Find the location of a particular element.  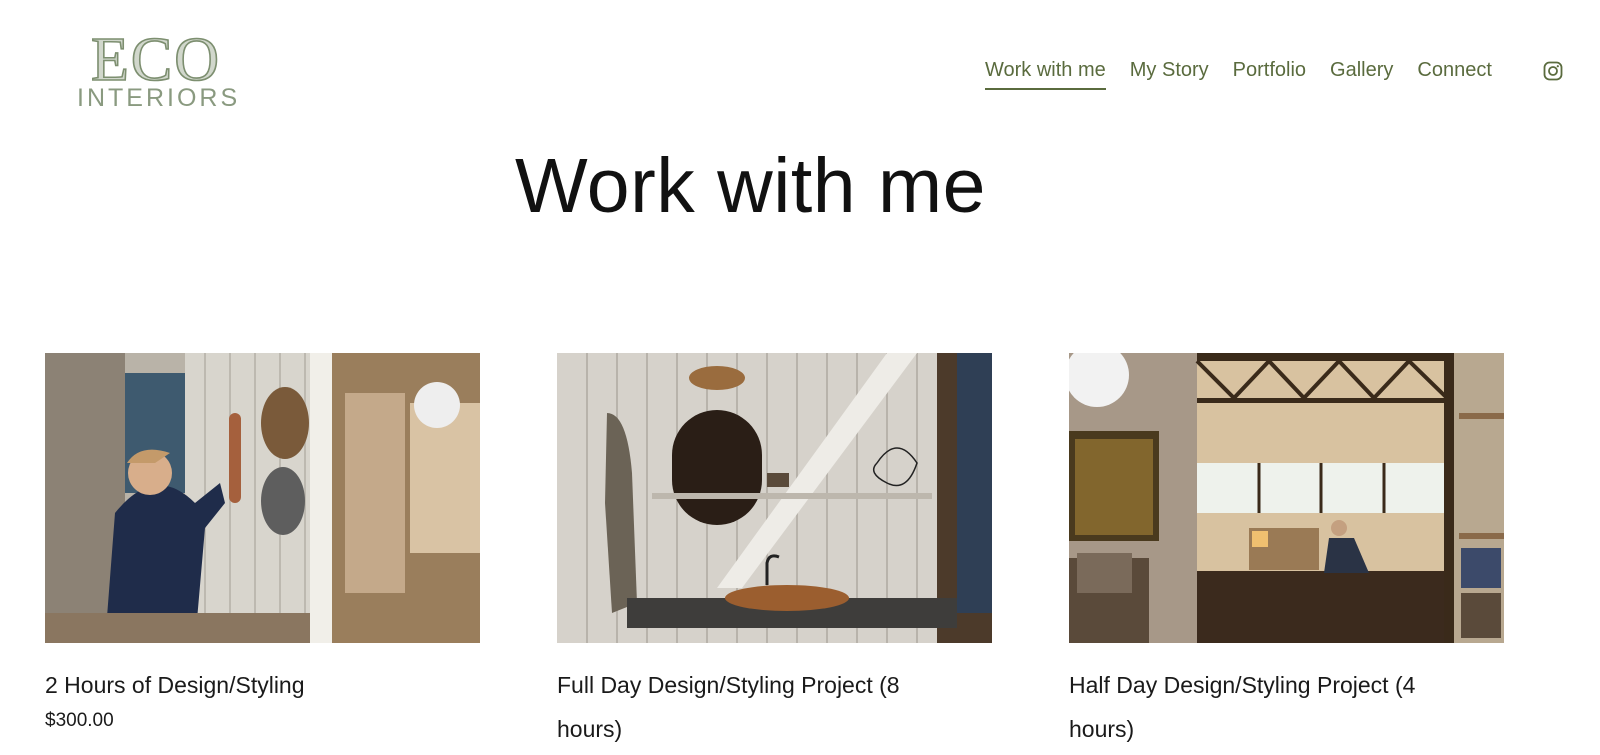

site-logo: ECO ECO INTERIORS is located at coordinates (158, 71).